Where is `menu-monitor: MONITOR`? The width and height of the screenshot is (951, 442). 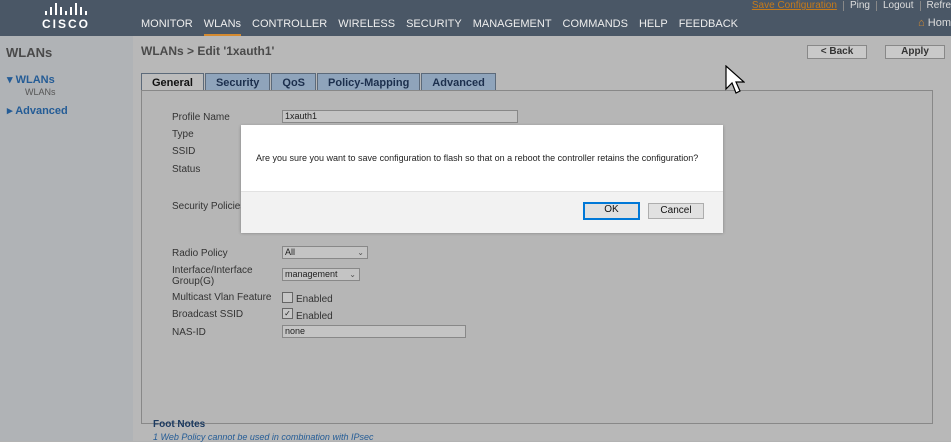
menu-monitor: MONITOR is located at coordinates (167, 27).